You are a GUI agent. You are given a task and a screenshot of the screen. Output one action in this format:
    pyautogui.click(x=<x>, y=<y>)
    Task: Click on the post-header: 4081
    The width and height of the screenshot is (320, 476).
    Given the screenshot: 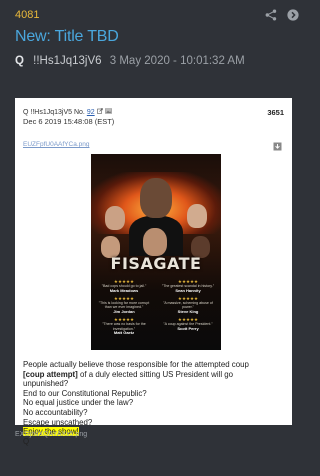 What is the action you would take?
    pyautogui.click(x=157, y=15)
    